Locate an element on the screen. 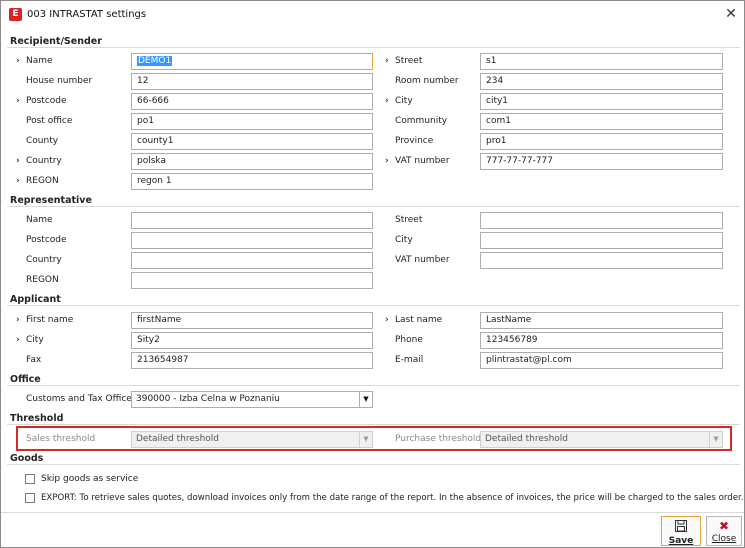 This screenshot has height=548, width=745. sales-threshold-select: Detailed threshold ▼ is located at coordinates (252, 439).